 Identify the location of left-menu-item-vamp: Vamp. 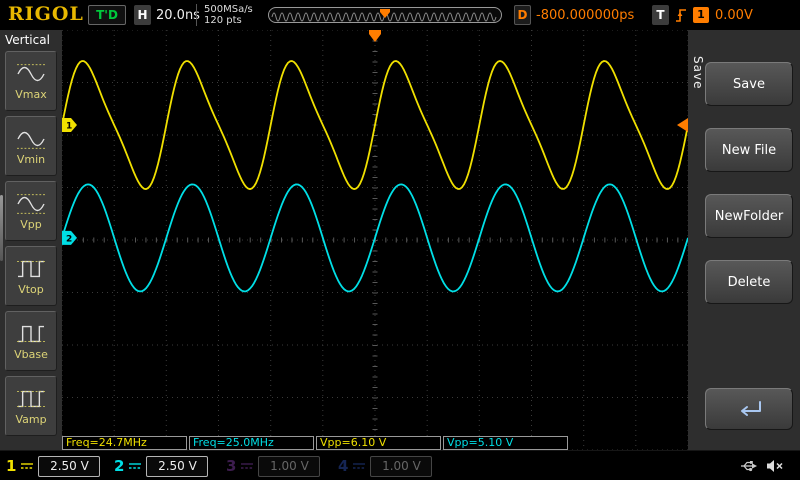
(31, 406).